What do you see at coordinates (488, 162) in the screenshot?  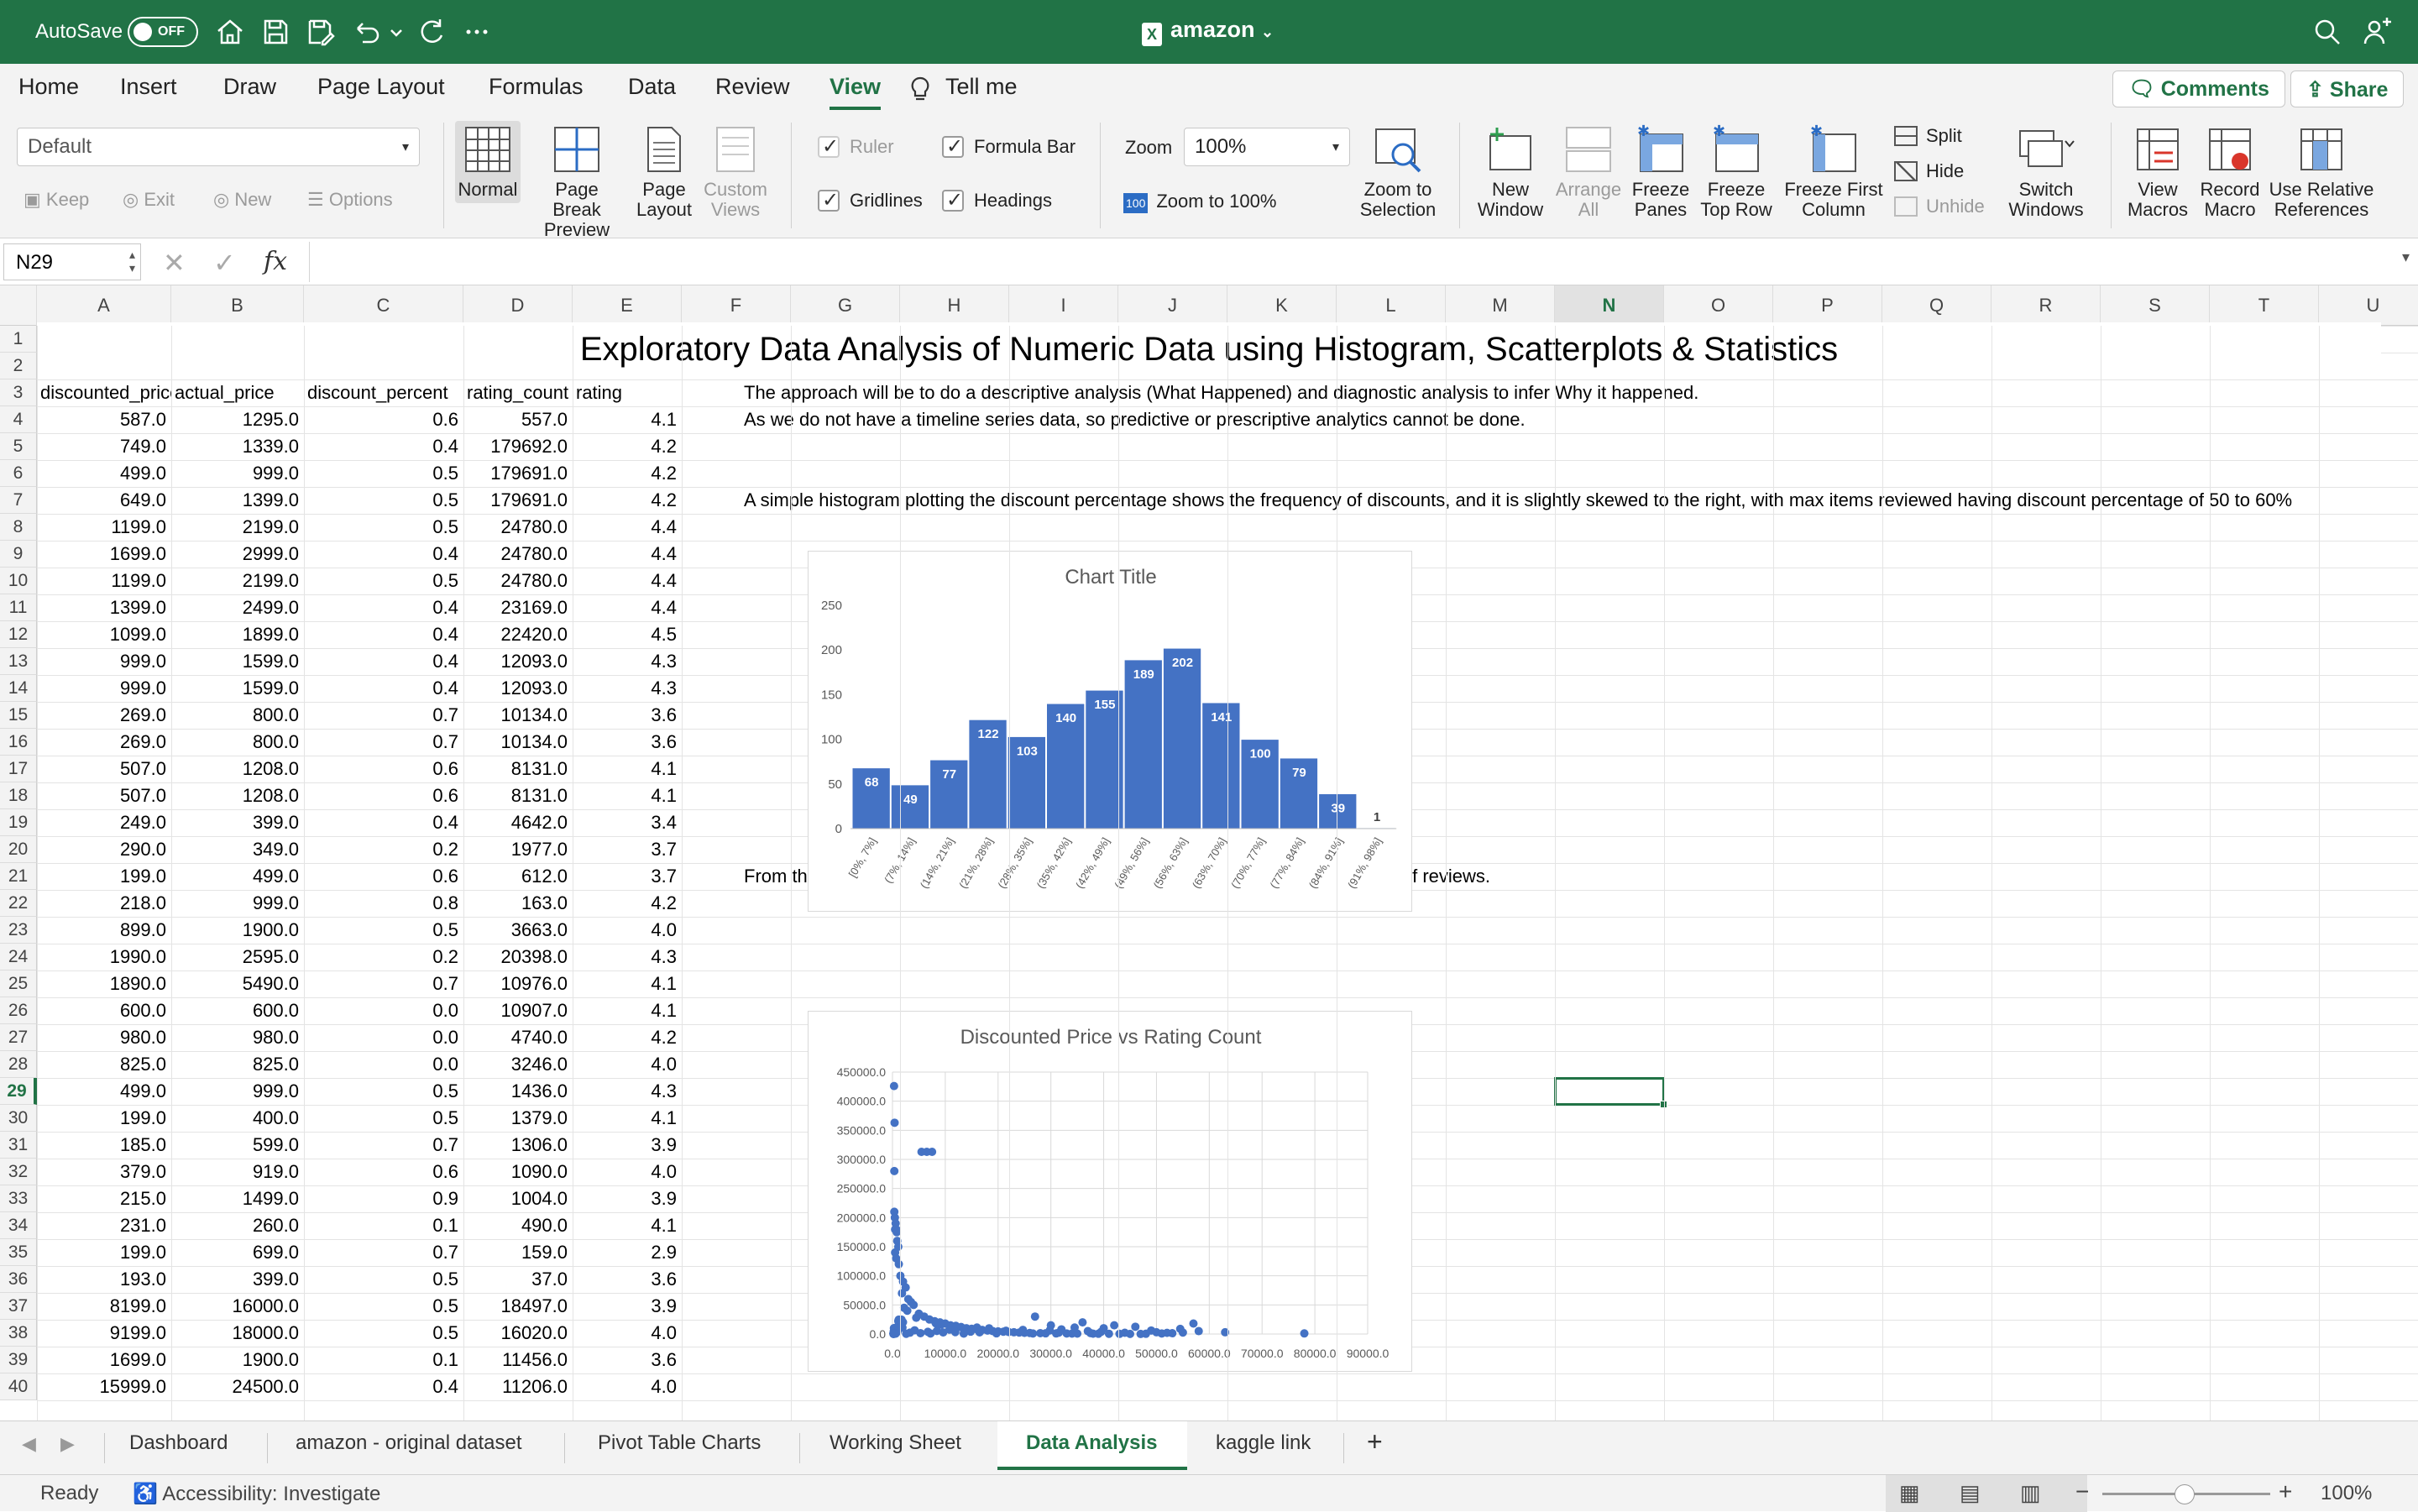 I see `normal-view-button: Normal` at bounding box center [488, 162].